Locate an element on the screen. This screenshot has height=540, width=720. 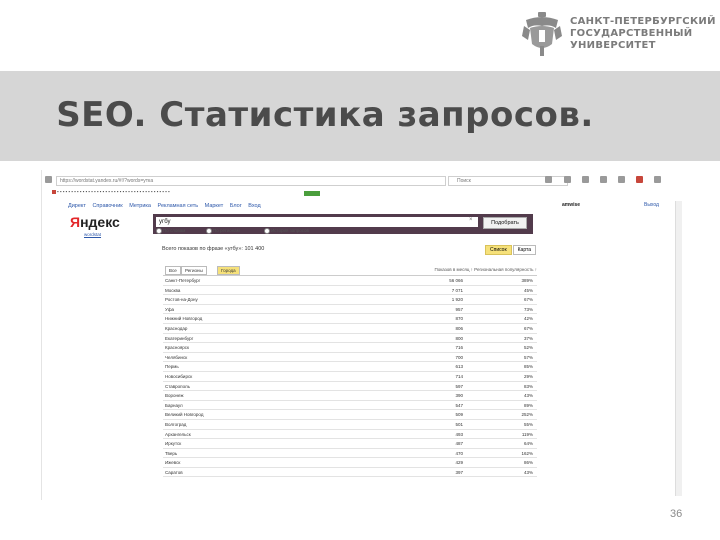
home-icon is located at coordinates (603, 179).